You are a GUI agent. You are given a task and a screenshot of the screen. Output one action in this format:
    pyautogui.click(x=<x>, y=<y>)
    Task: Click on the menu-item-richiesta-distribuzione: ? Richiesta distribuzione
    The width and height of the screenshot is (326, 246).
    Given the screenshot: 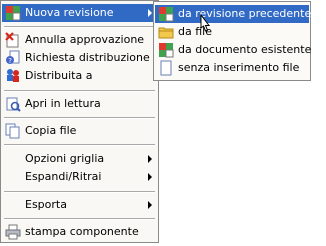 What is the action you would take?
    pyautogui.click(x=79, y=58)
    